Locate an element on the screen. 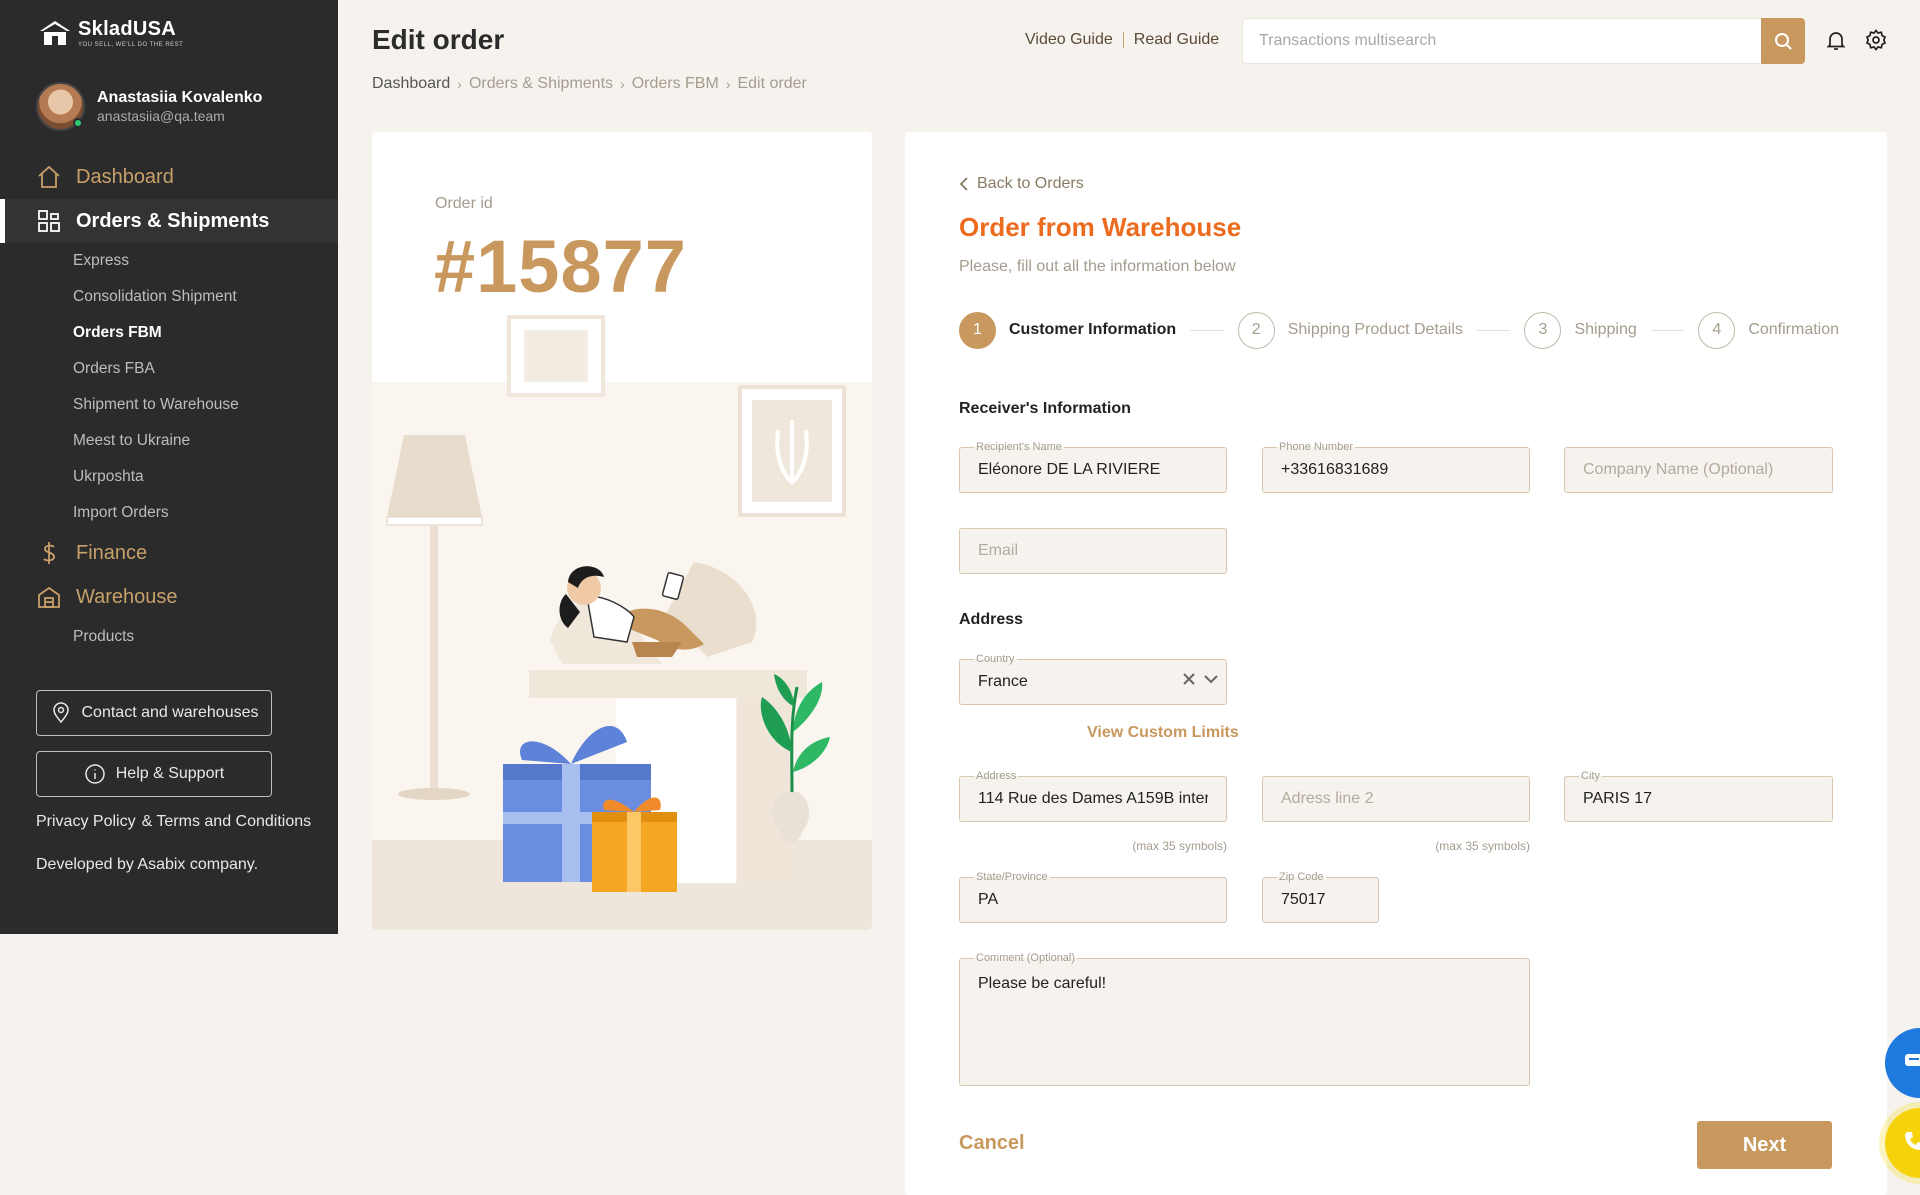  address-line1-field: Address is located at coordinates (1093, 795).